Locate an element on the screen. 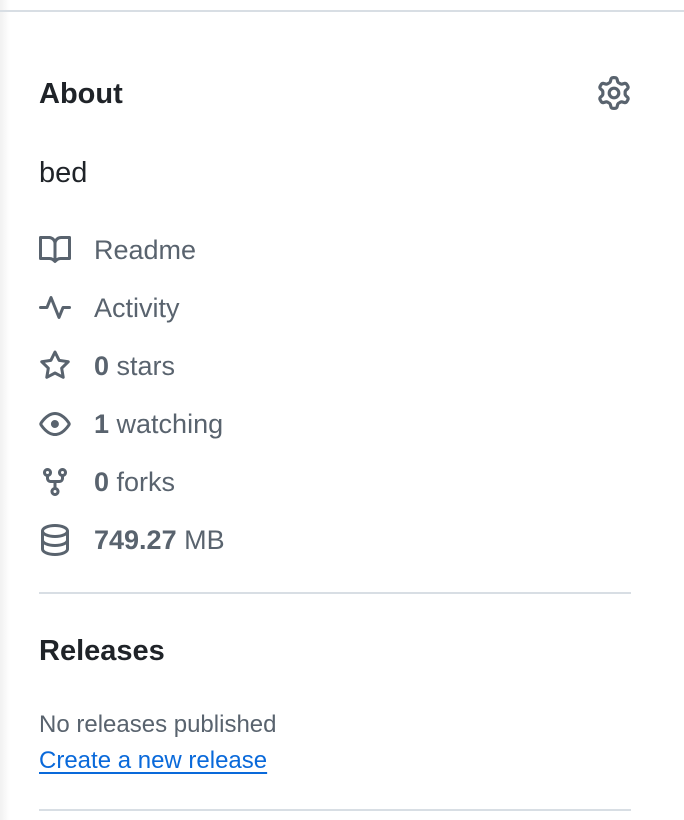 Image resolution: width=684 pixels, height=820 pixels. no-releases-text: No releases published is located at coordinates (158, 724).